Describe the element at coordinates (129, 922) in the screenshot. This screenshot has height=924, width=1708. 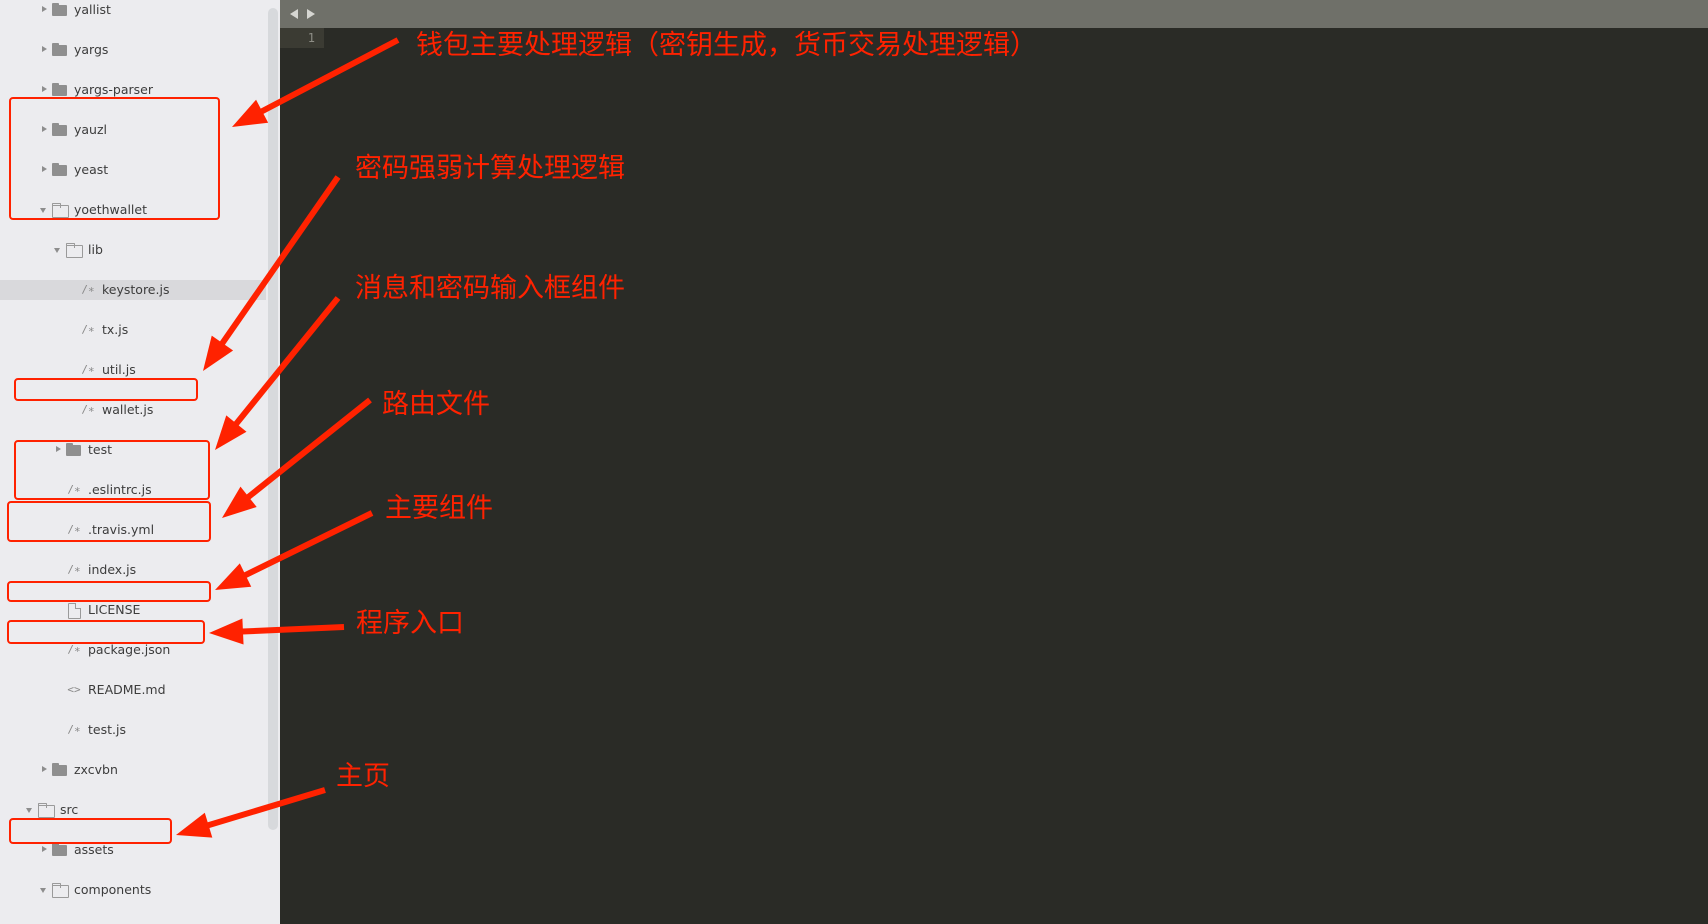
I see `tree-row-label: Message.vue` at that location.